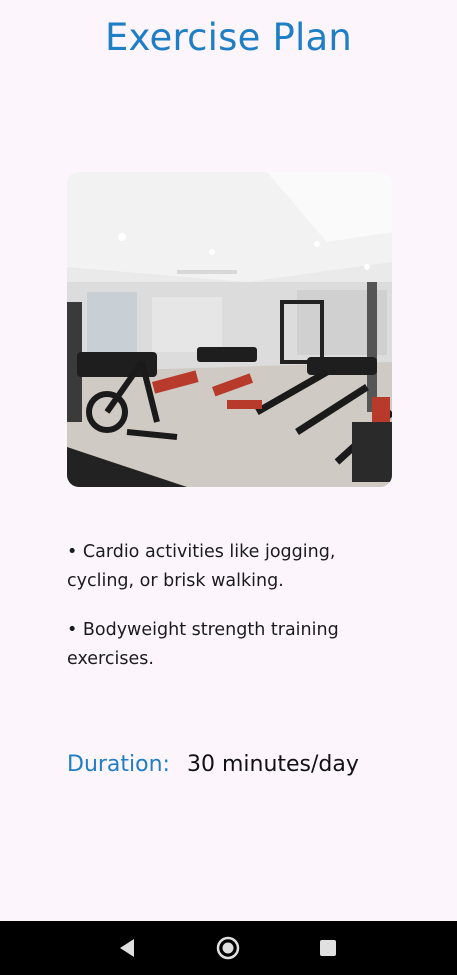 This screenshot has width=457, height=975. Describe the element at coordinates (128, 948) in the screenshot. I see `back-triangle-icon` at that location.